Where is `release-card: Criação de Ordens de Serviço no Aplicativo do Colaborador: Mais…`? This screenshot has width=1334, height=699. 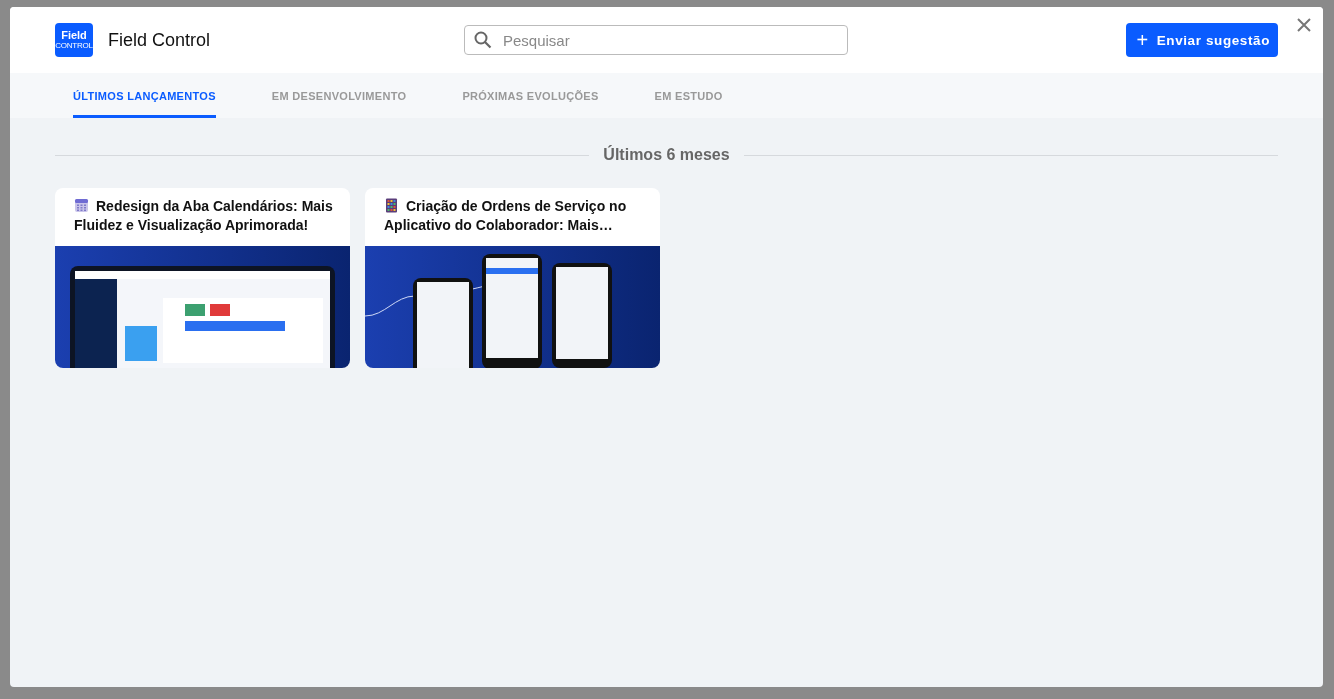 release-card: Criação de Ordens de Serviço no Aplicativo do Colaborador: Mais… is located at coordinates (512, 278).